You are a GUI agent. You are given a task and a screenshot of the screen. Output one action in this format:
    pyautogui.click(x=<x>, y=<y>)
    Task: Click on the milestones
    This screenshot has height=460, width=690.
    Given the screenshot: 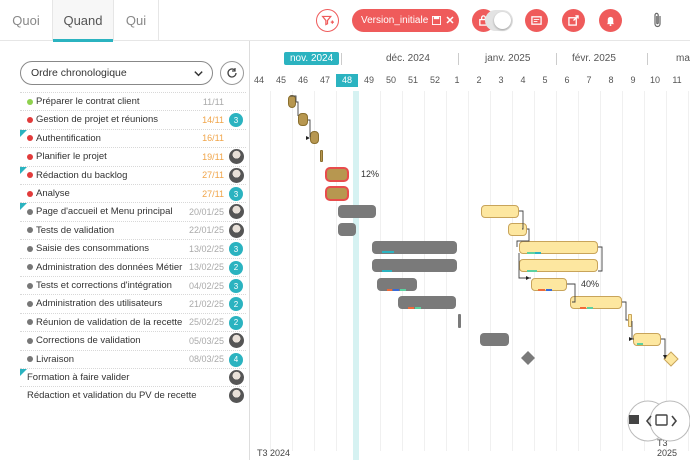 What is the action you would take?
    pyautogui.click(x=600, y=359)
    